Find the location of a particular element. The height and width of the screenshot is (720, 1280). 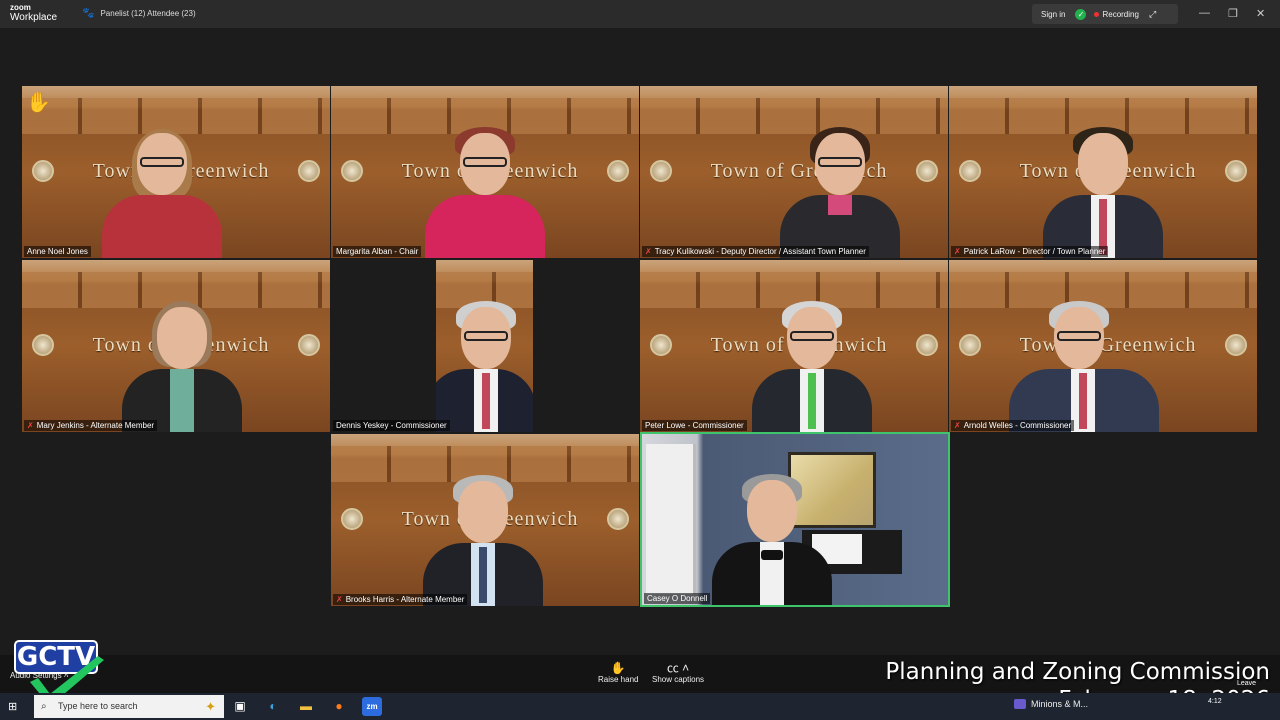

file-explorer-icon: ▬ is located at coordinates (306, 706).